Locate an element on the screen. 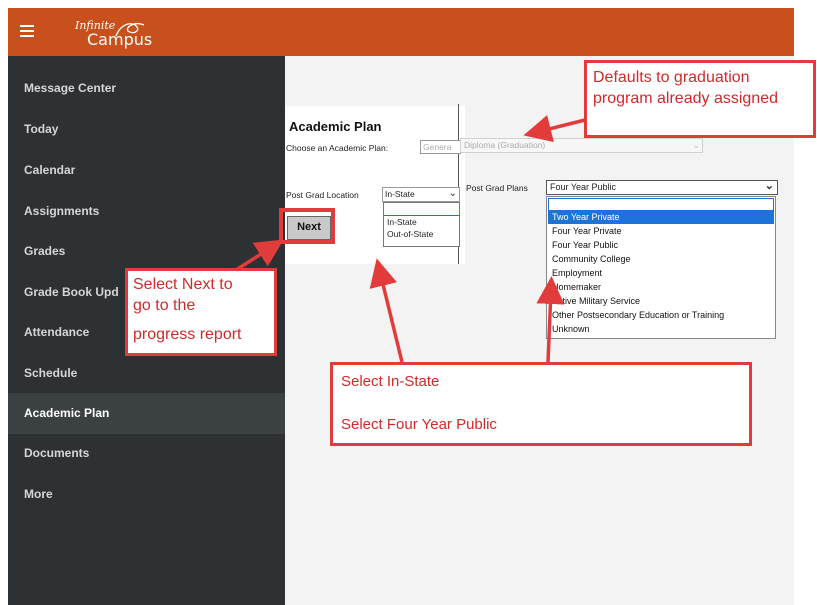 This screenshot has height=605, width=817. arrow-to-plans is located at coordinates (550, 319).